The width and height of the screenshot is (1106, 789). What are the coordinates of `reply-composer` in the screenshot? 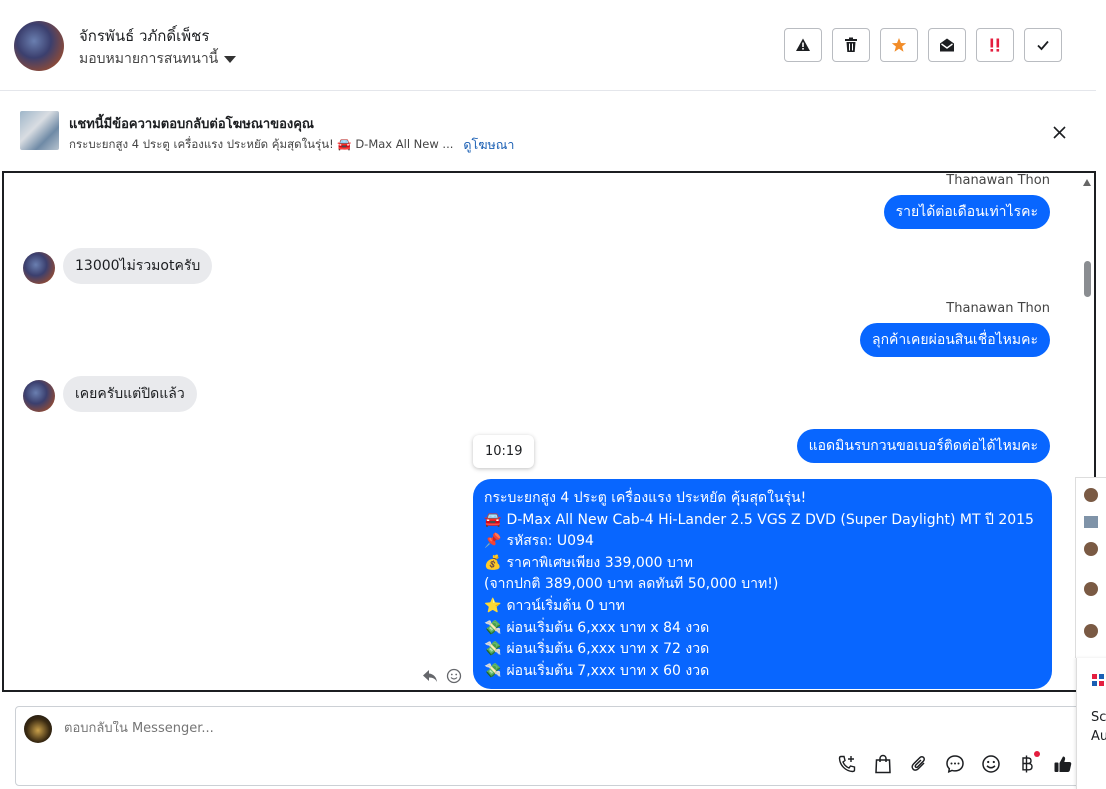 It's located at (548, 746).